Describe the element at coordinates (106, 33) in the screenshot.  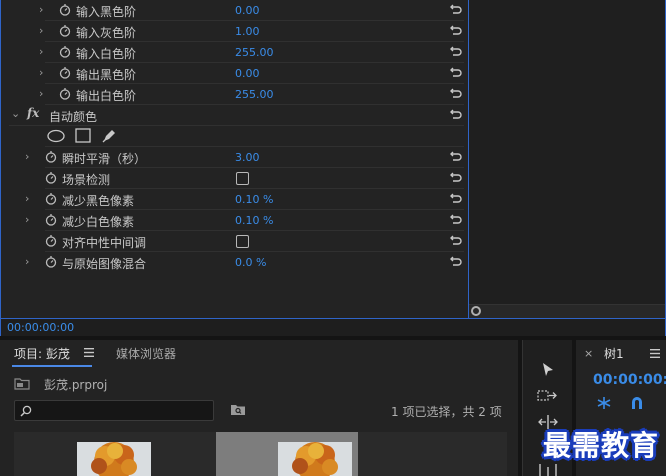
I see `param-label: 输入灰色阶` at that location.